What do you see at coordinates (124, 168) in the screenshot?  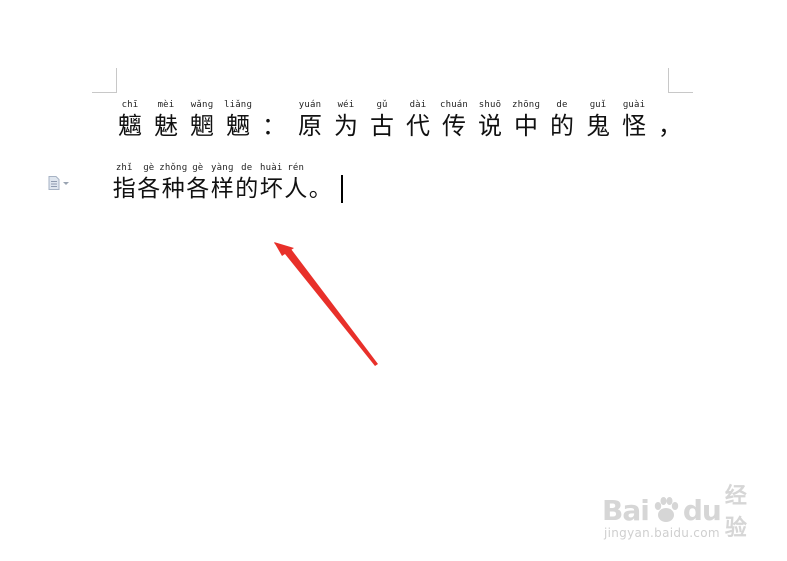 I see `pinyin-annotation: zhǐ` at bounding box center [124, 168].